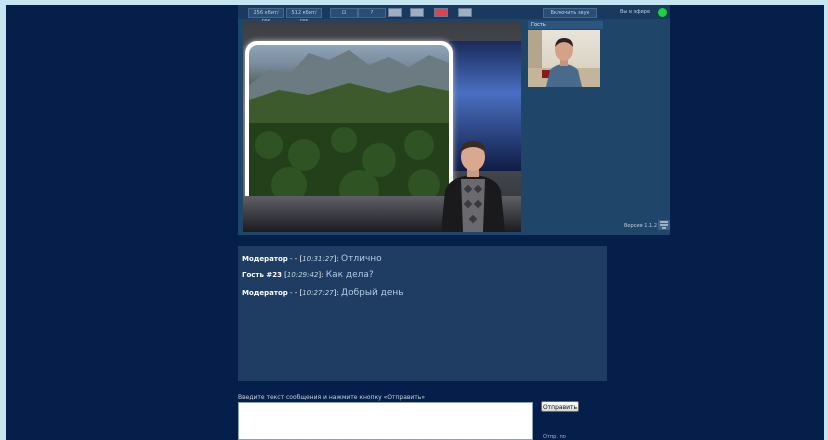  I want to click on video-frame, so click(349, 129).